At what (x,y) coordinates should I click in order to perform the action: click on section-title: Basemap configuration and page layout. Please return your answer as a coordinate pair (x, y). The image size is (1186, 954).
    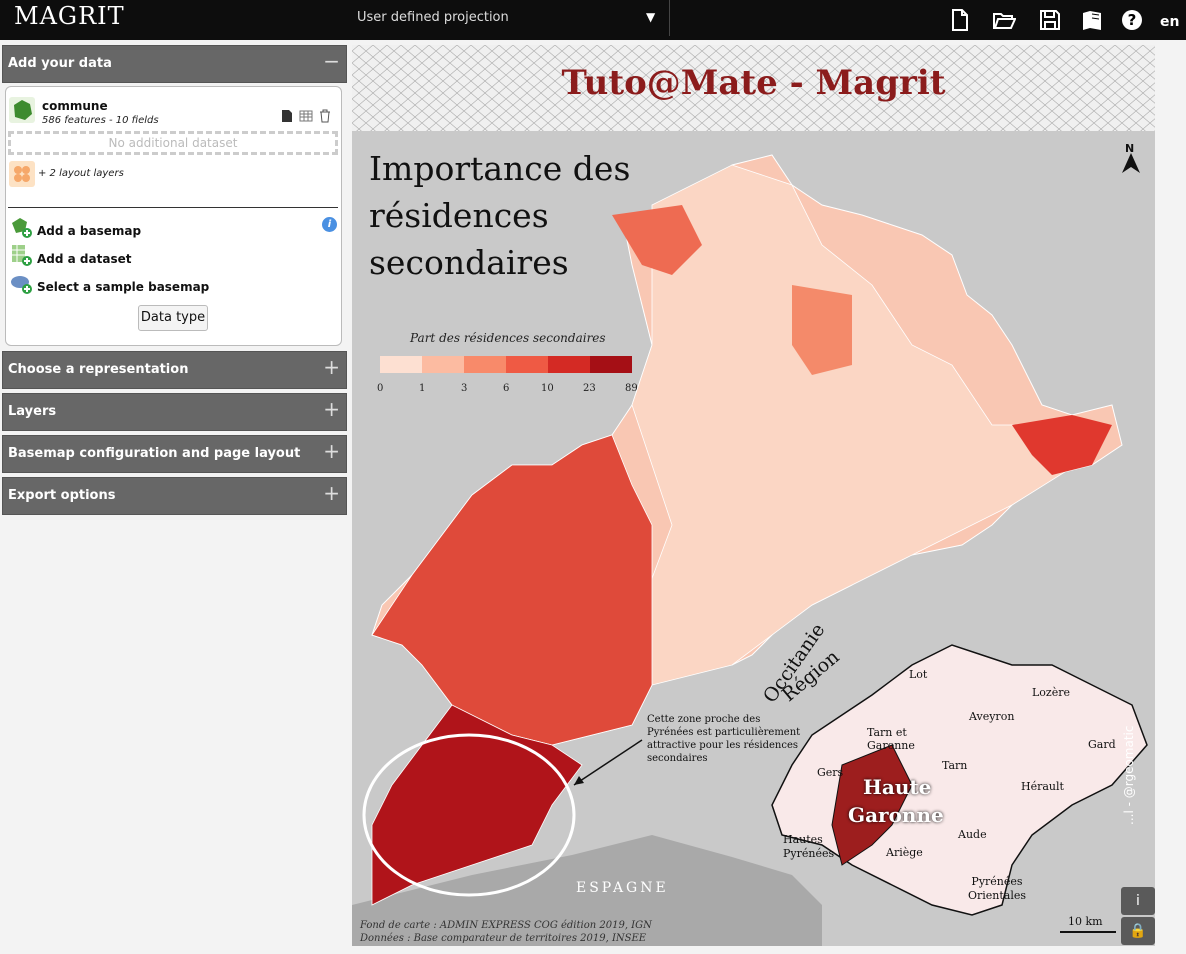
    Looking at the image, I should click on (154, 453).